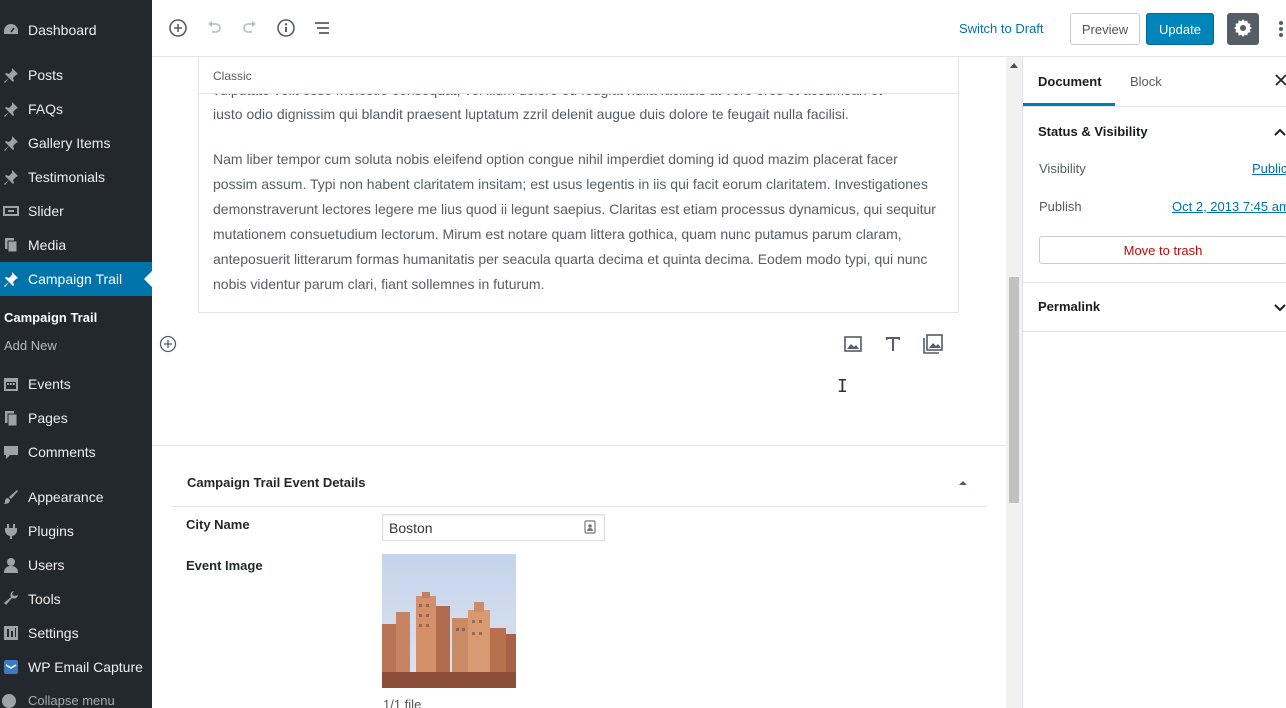  What do you see at coordinates (66, 497) in the screenshot?
I see `menu-label: Appearance` at bounding box center [66, 497].